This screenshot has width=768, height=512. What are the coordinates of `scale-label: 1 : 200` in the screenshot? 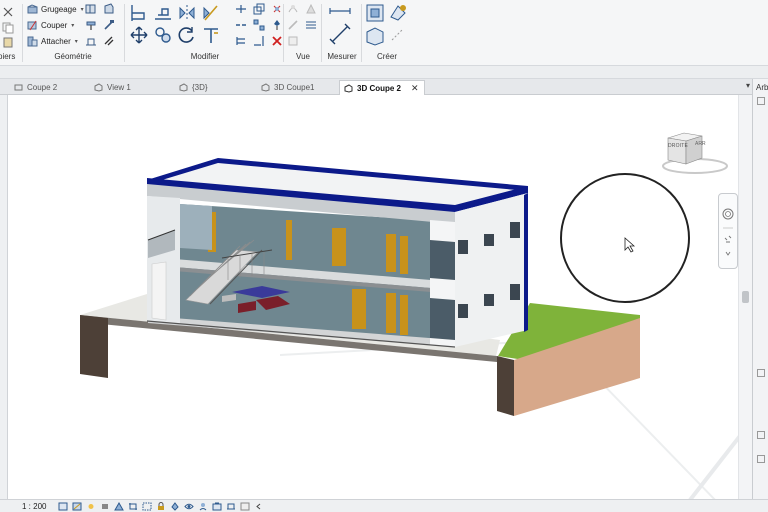 It's located at (40, 506).